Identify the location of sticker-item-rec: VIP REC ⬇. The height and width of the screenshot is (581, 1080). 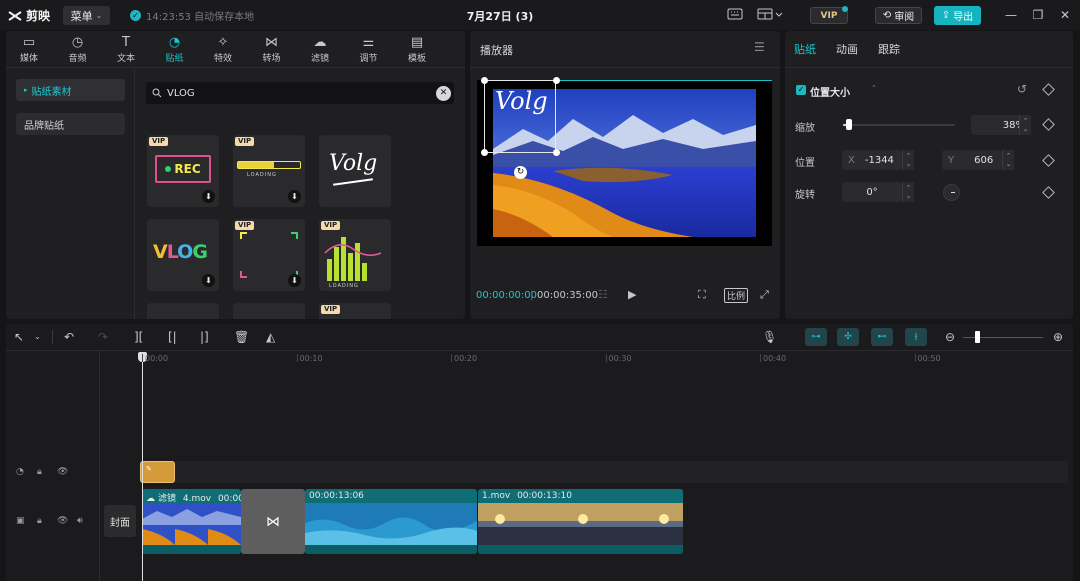
(183, 171).